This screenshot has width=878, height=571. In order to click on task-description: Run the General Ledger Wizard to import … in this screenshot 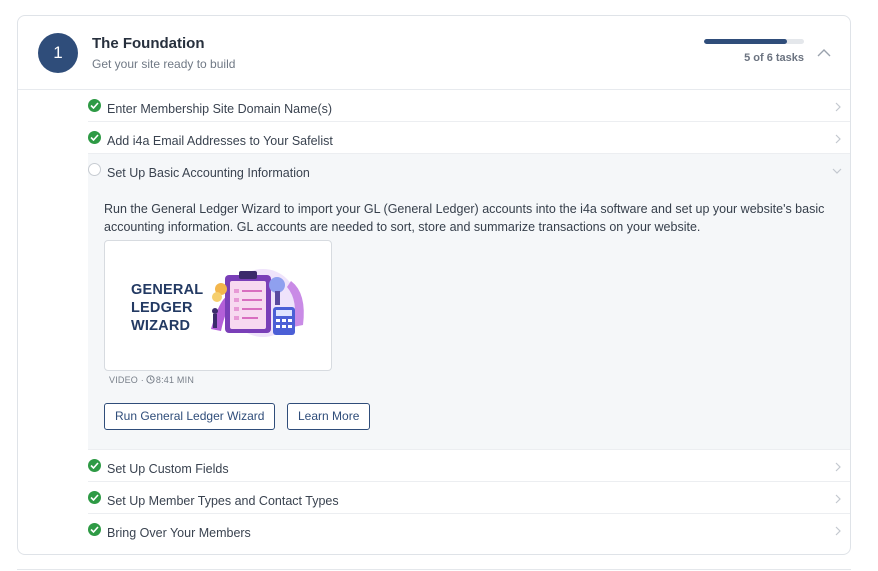, I will do `click(464, 218)`.